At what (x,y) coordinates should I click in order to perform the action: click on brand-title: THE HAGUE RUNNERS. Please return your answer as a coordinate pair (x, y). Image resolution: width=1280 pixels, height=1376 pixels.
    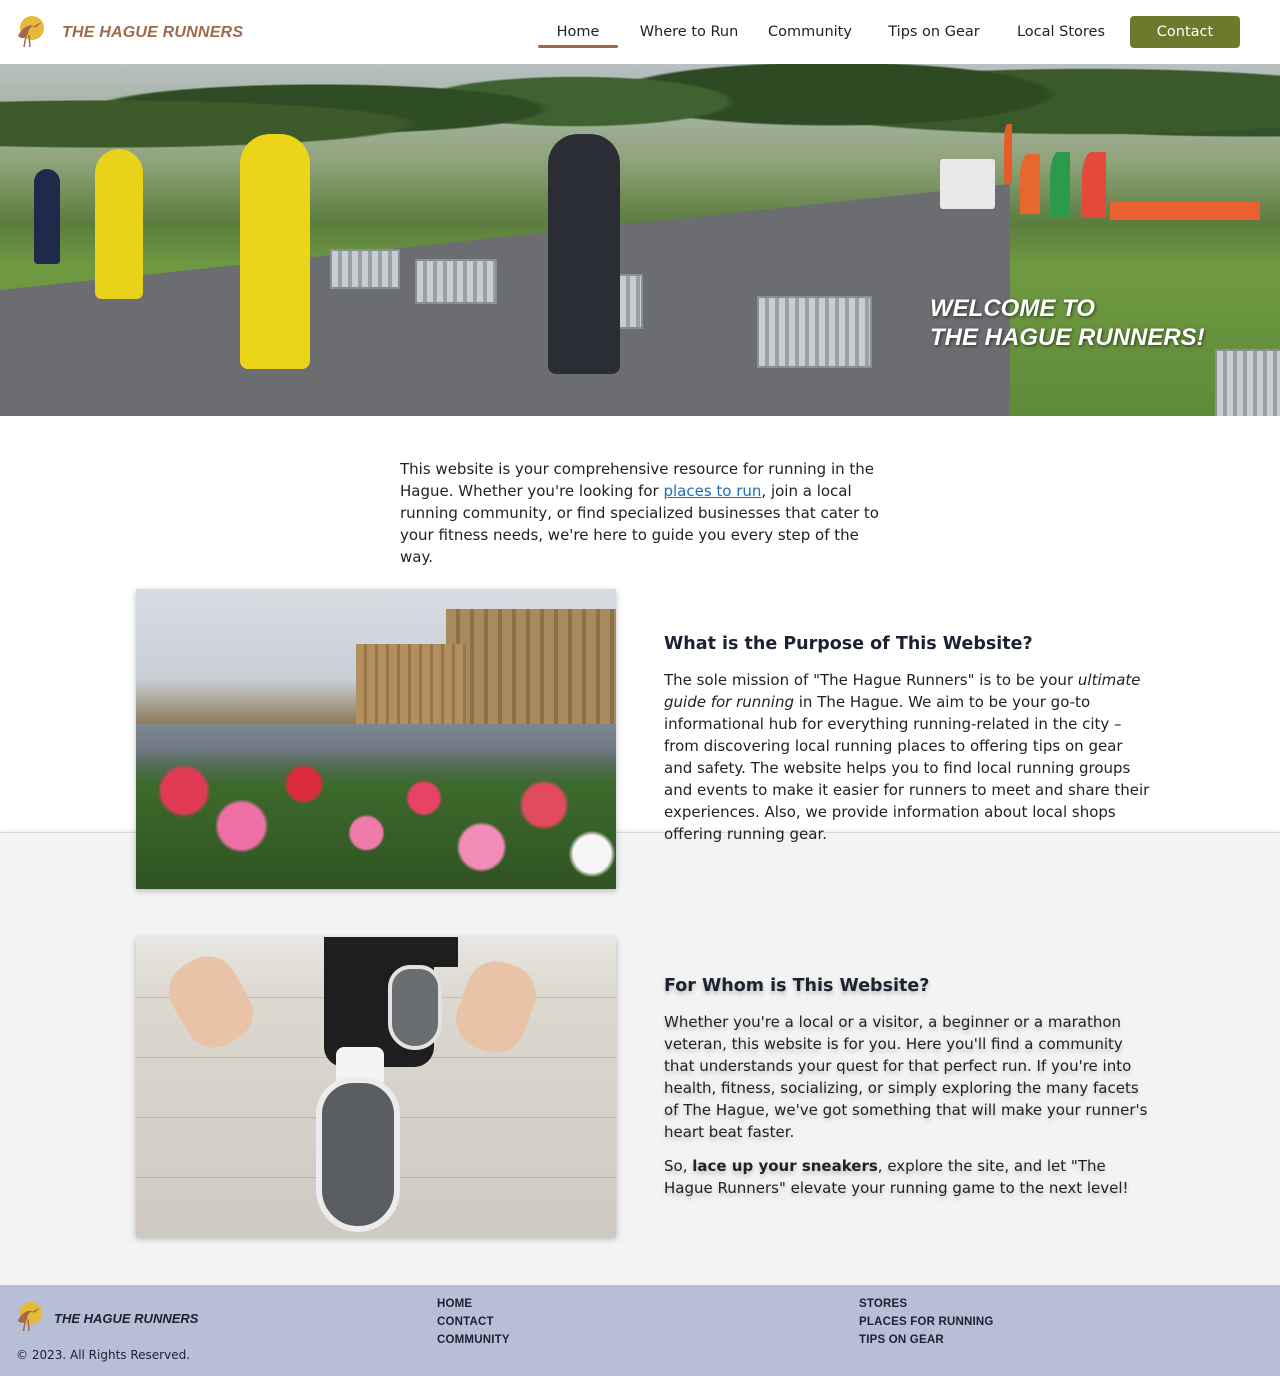
    Looking at the image, I should click on (153, 32).